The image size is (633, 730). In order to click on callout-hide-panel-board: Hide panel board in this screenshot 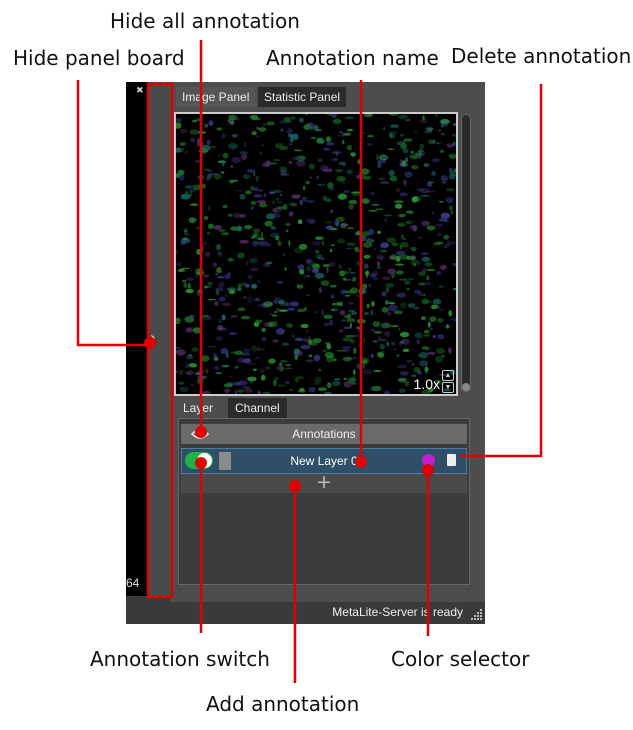, I will do `click(99, 58)`.